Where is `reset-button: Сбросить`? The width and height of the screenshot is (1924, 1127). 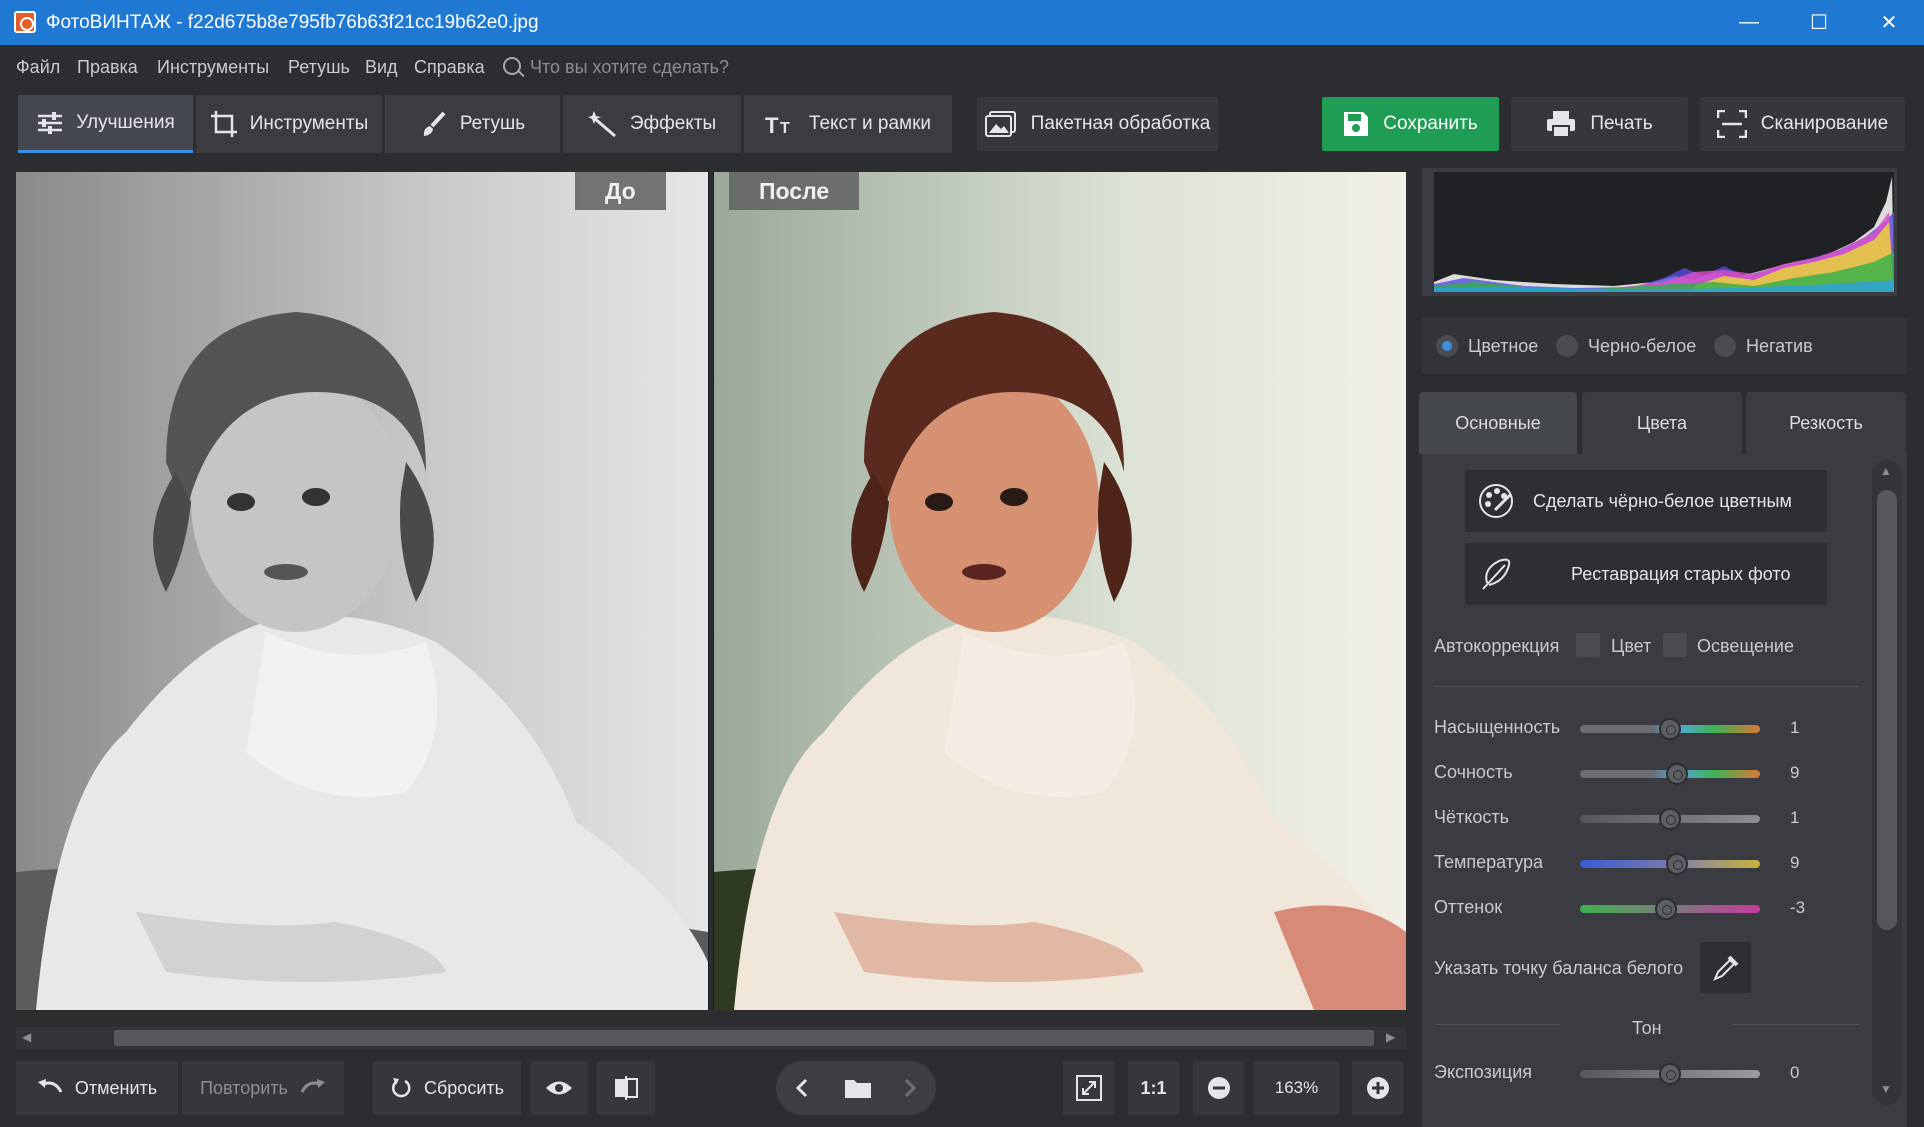 reset-button: Сбросить is located at coordinates (447, 1088).